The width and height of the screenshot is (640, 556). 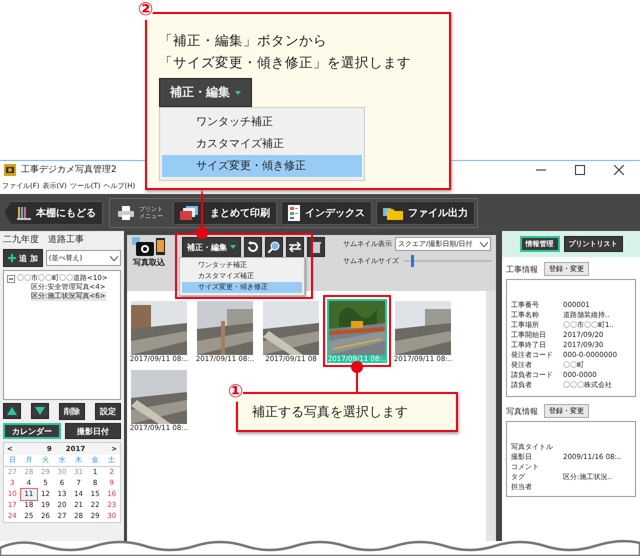 I want to click on toolbar-button: まとめて印刷, so click(x=225, y=212).